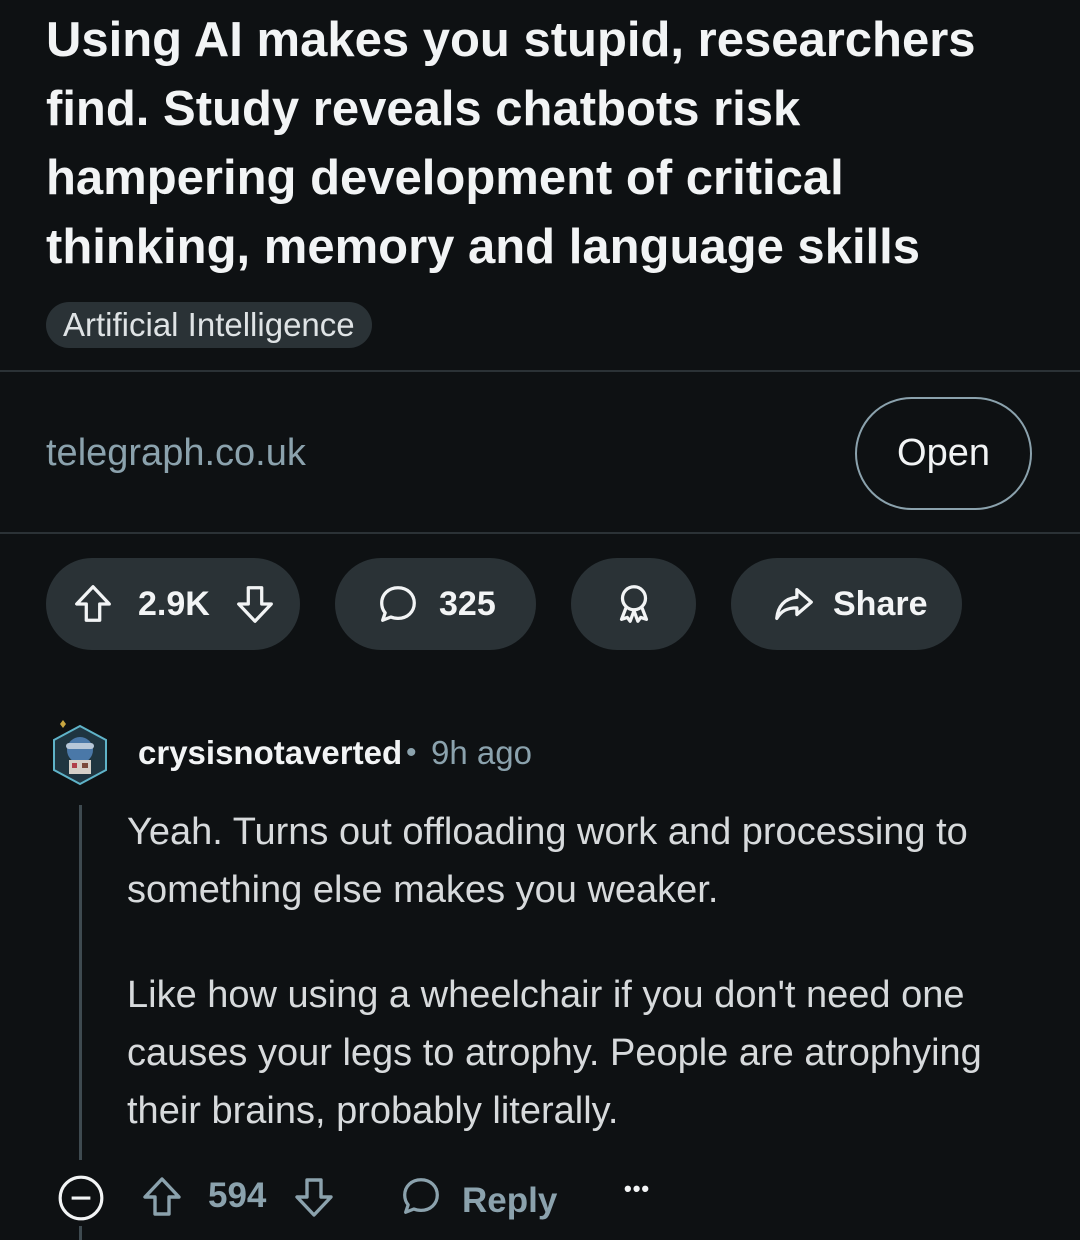  Describe the element at coordinates (481, 752) in the screenshot. I see `comment-timestamp: 9h ago` at that location.